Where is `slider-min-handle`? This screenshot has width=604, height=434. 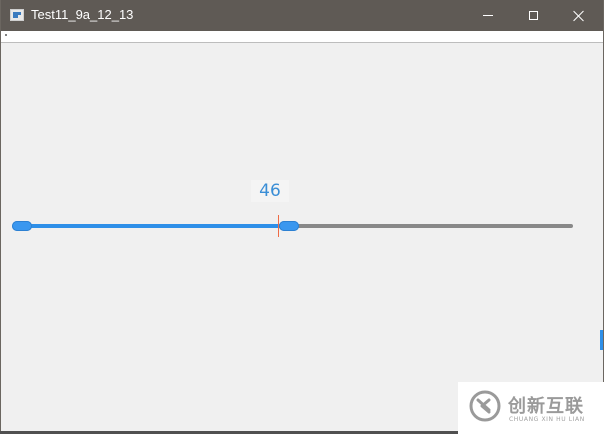
slider-min-handle is located at coordinates (22, 226).